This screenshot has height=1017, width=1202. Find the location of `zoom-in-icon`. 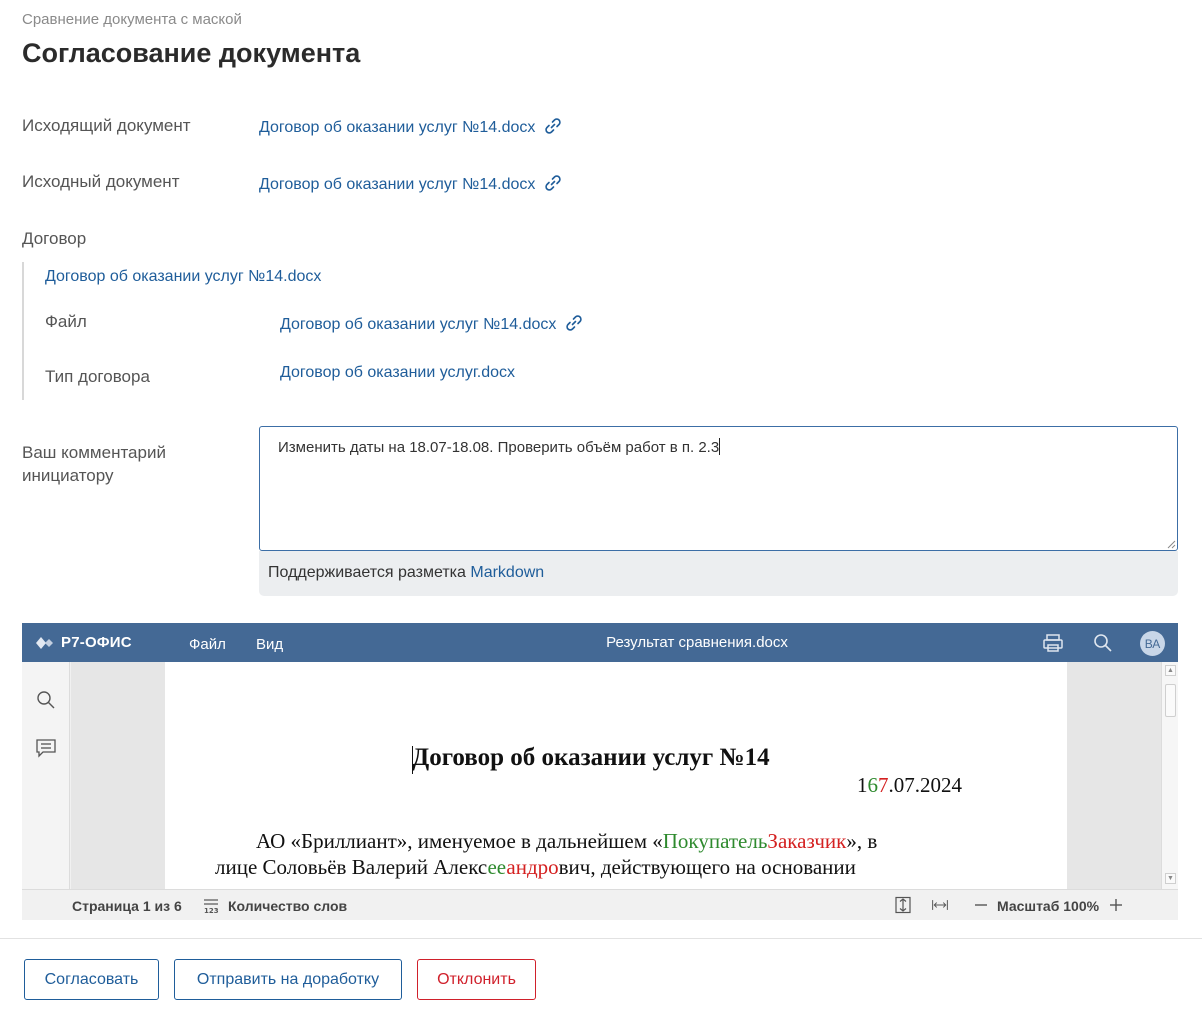

zoom-in-icon is located at coordinates (1116, 905).